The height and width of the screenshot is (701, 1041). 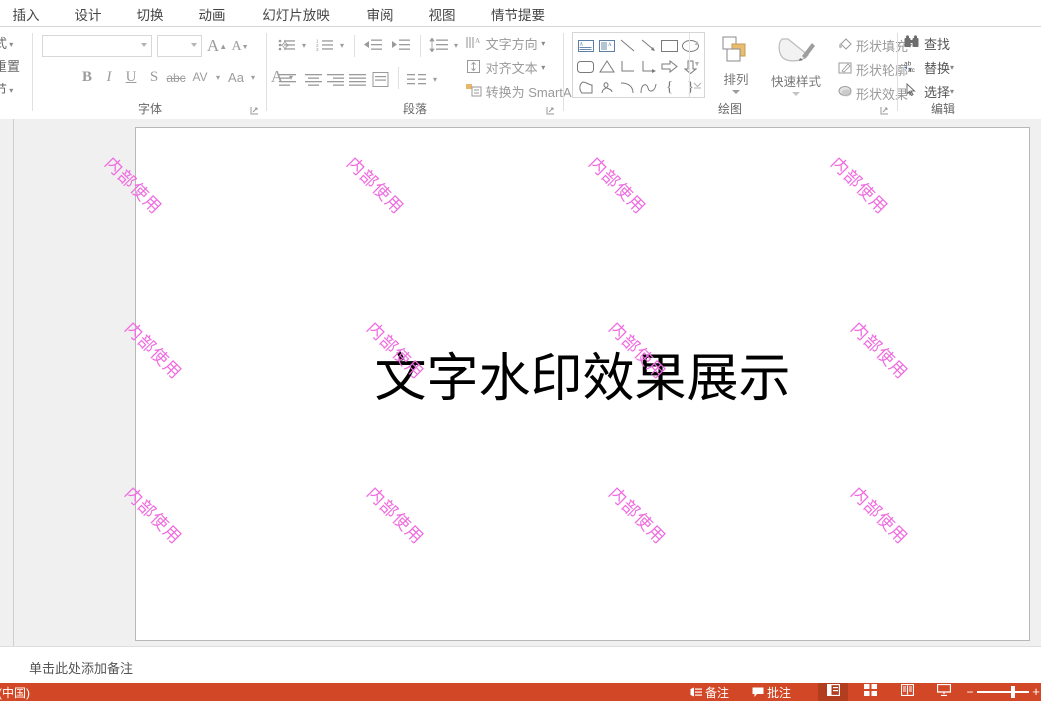 What do you see at coordinates (200, 77) in the screenshot?
I see `character-spacing-button: AV` at bounding box center [200, 77].